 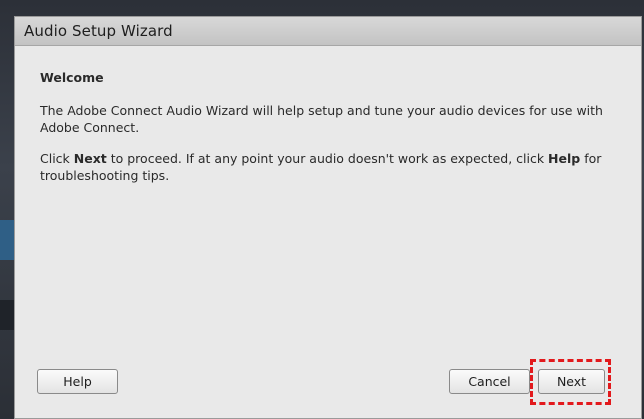 What do you see at coordinates (328, 31) in the screenshot?
I see `dialog-titlebar: Audio Setup Wizard` at bounding box center [328, 31].